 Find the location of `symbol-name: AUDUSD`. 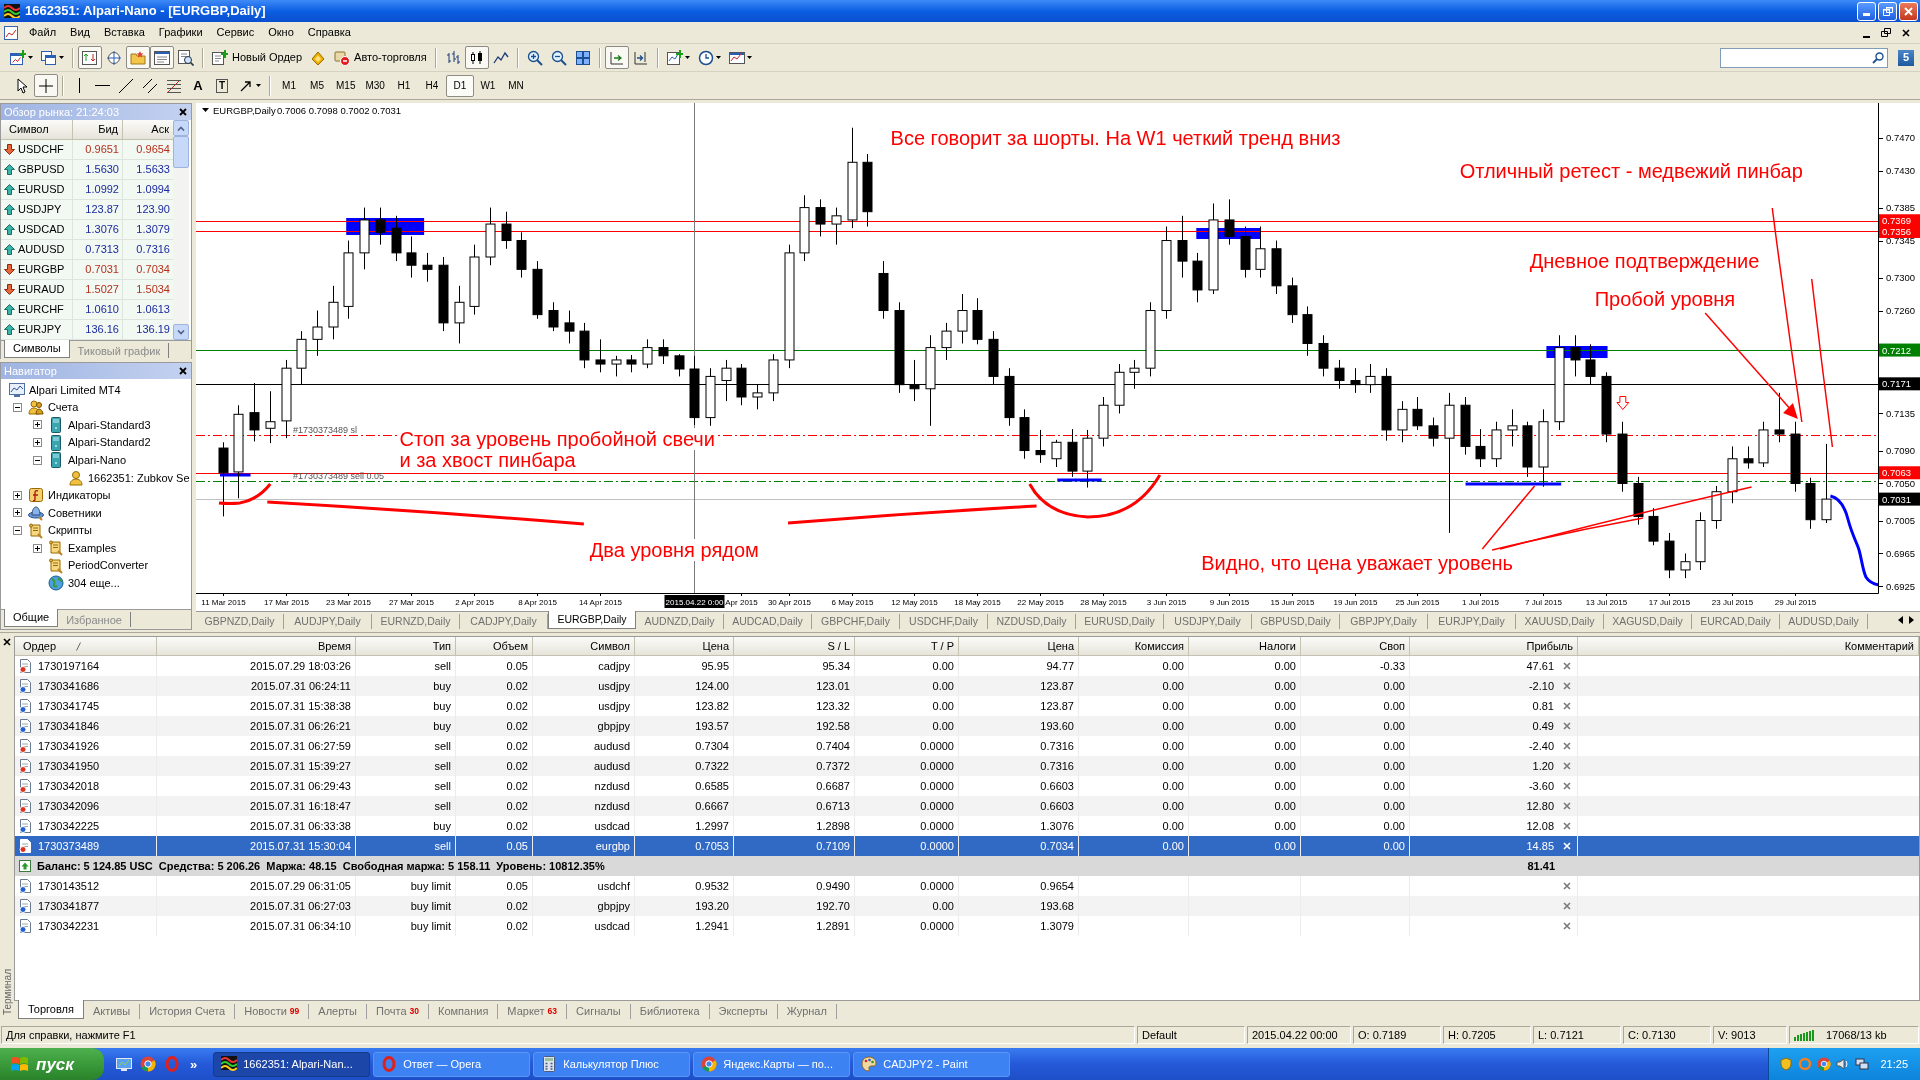

symbol-name: AUDUSD is located at coordinates (41, 250).